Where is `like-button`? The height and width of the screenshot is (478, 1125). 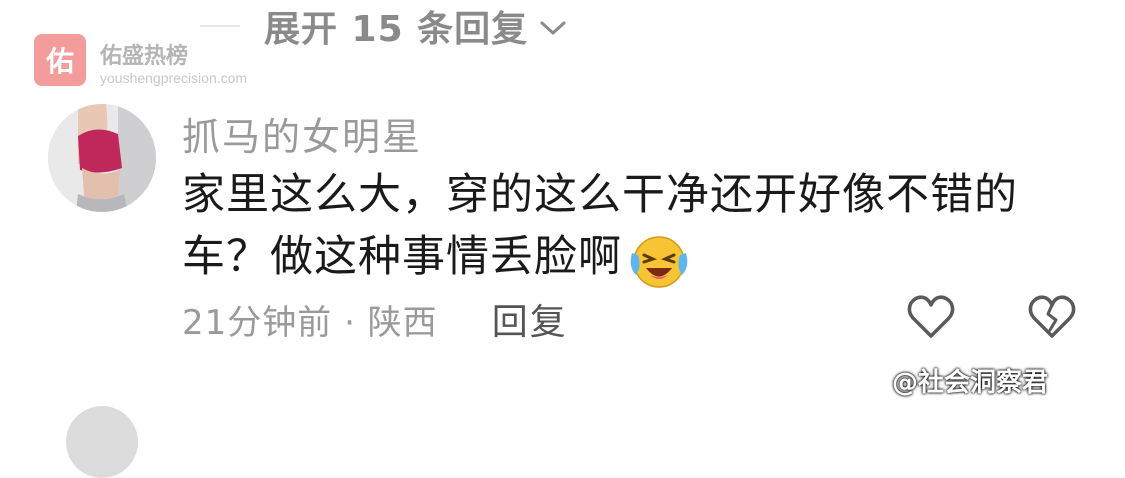 like-button is located at coordinates (931, 317).